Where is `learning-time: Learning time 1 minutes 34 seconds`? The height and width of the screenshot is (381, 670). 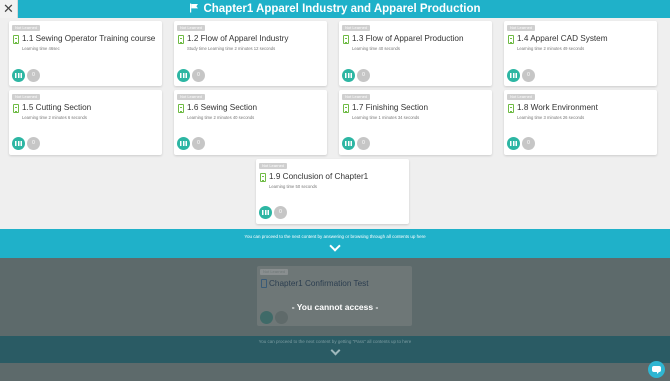
learning-time: Learning time 1 minutes 34 seconds is located at coordinates (386, 117).